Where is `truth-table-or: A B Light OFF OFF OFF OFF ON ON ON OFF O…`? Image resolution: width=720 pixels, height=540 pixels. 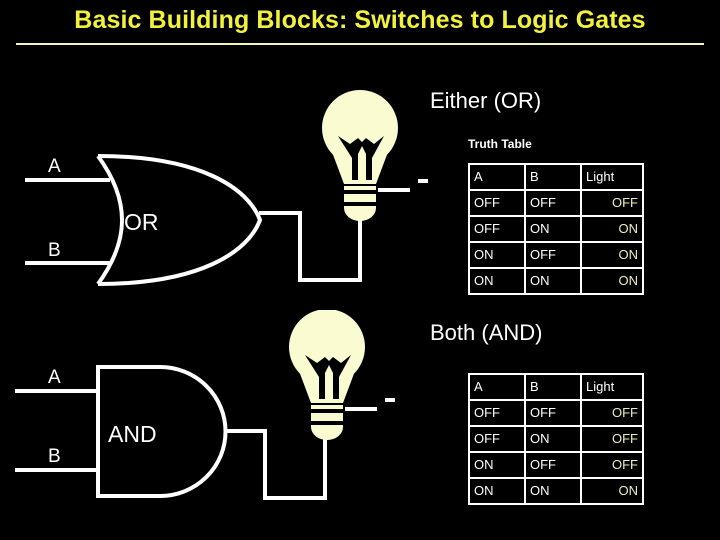 truth-table-or: A B Light OFF OFF OFF OFF ON ON ON OFF O… is located at coordinates (556, 229).